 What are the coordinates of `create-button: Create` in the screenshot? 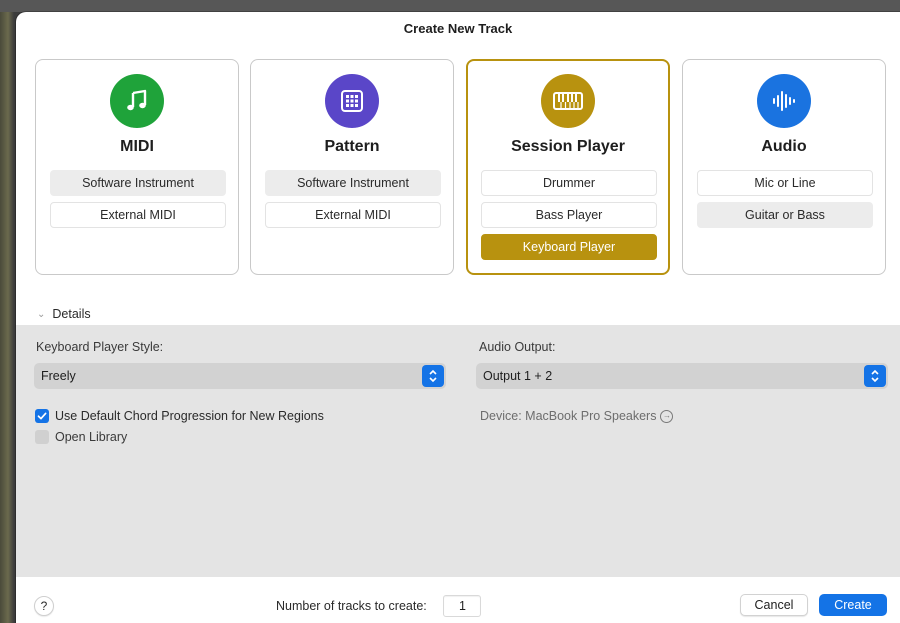 It's located at (853, 605).